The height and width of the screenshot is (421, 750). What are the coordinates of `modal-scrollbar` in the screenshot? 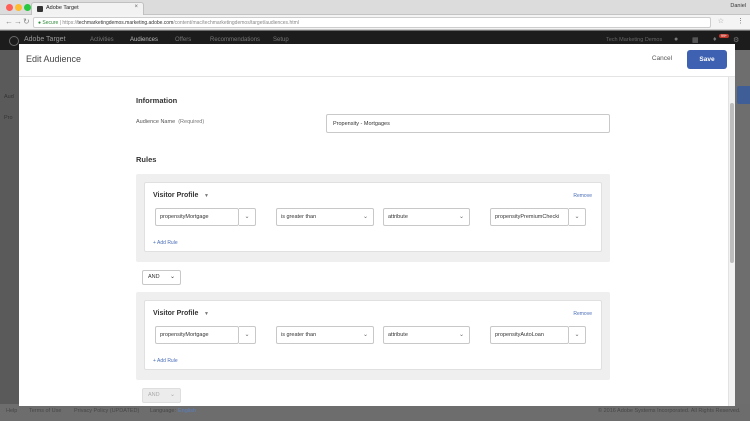 It's located at (731, 241).